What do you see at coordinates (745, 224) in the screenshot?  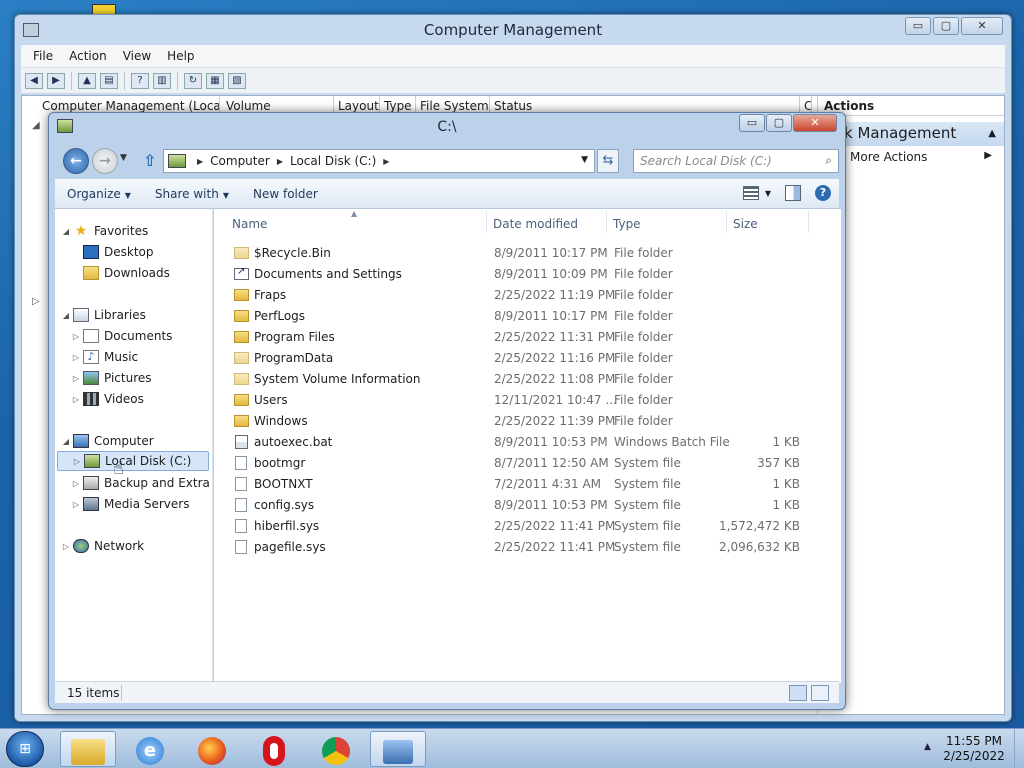 I see `col-header-size: Size` at bounding box center [745, 224].